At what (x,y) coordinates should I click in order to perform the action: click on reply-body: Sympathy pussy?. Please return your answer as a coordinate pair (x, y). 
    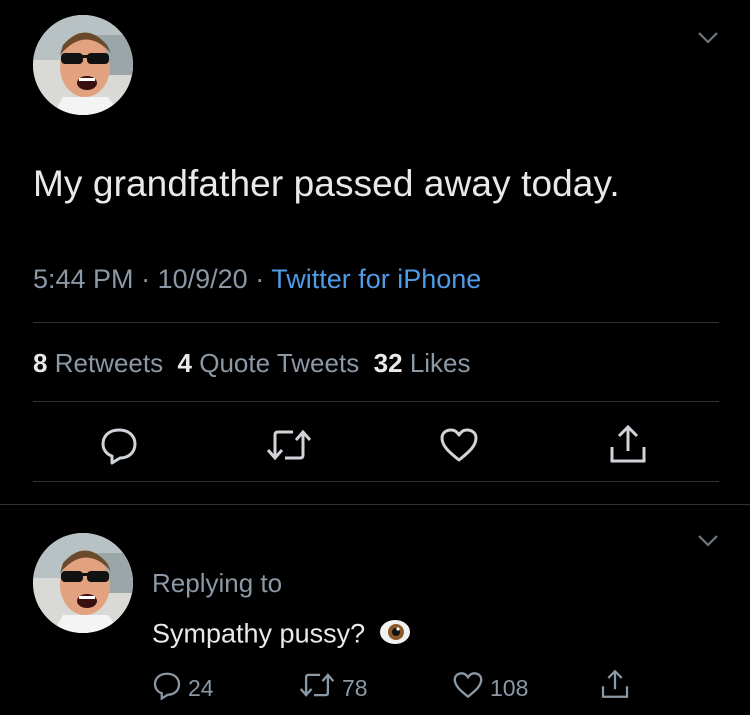
    Looking at the image, I should click on (259, 633).